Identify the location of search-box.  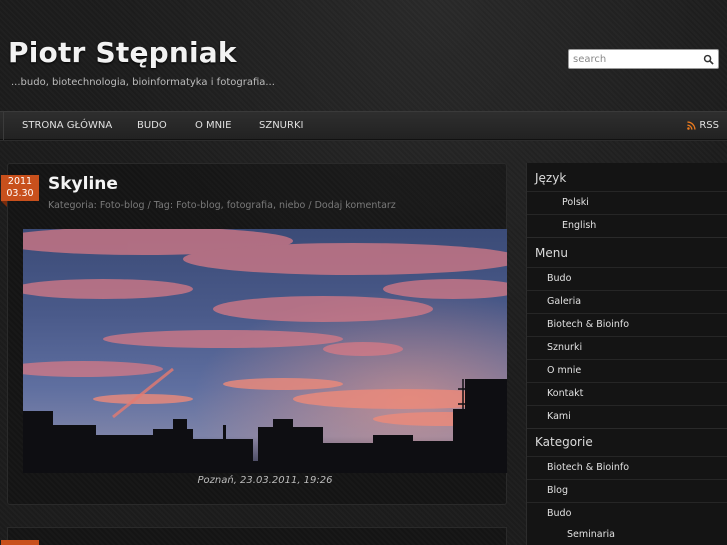
(643, 59).